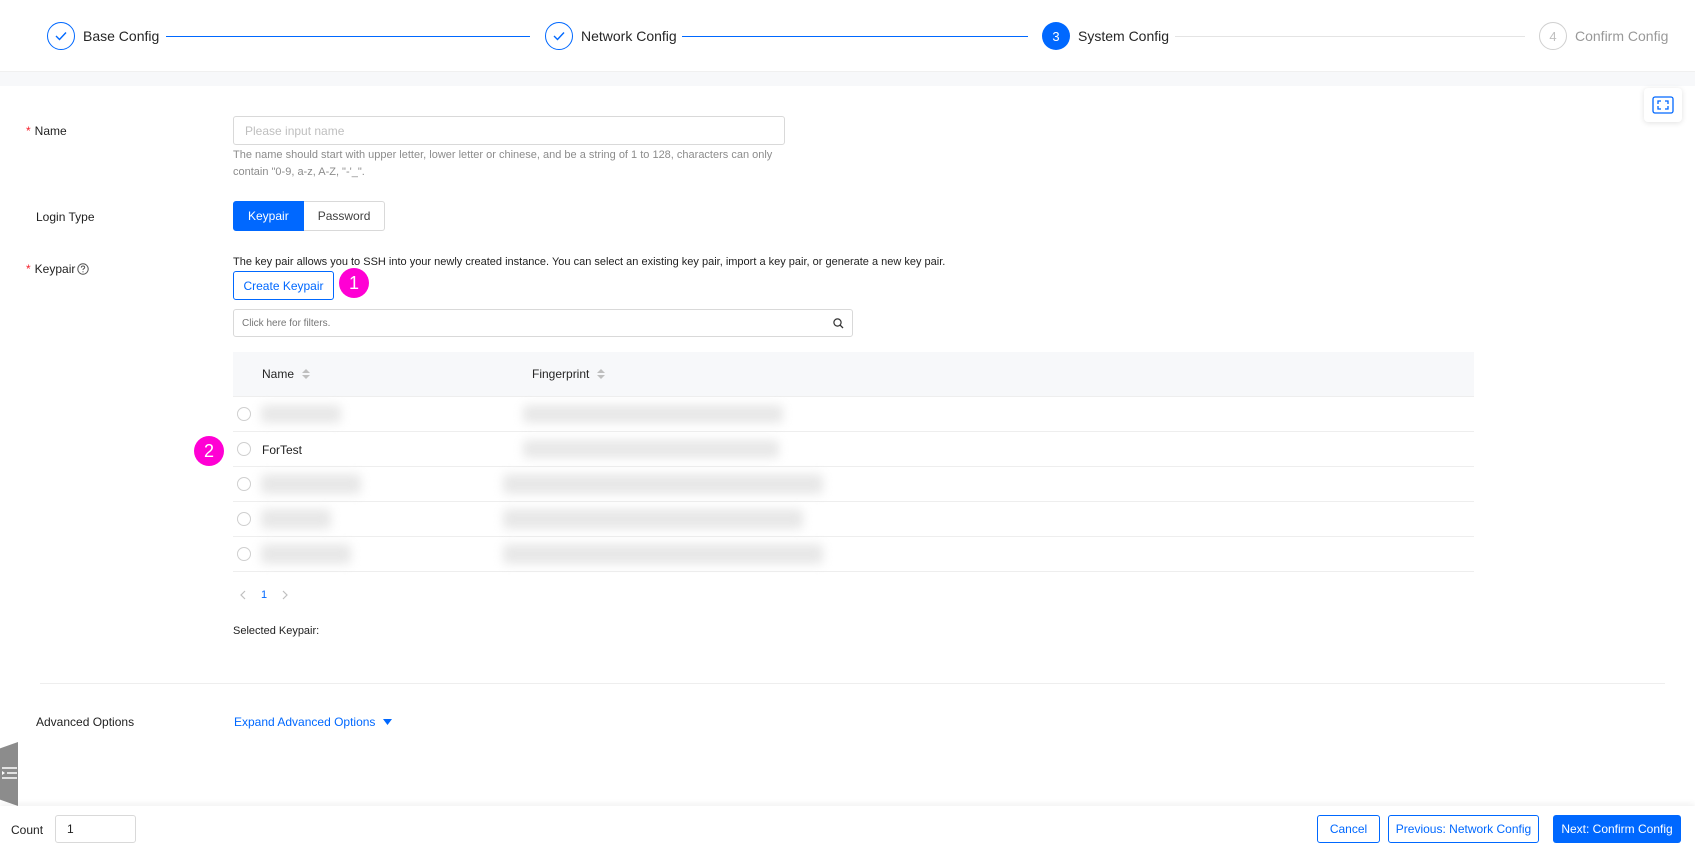 The width and height of the screenshot is (1695, 851). Describe the element at coordinates (83, 269) in the screenshot. I see `help-icon` at that location.